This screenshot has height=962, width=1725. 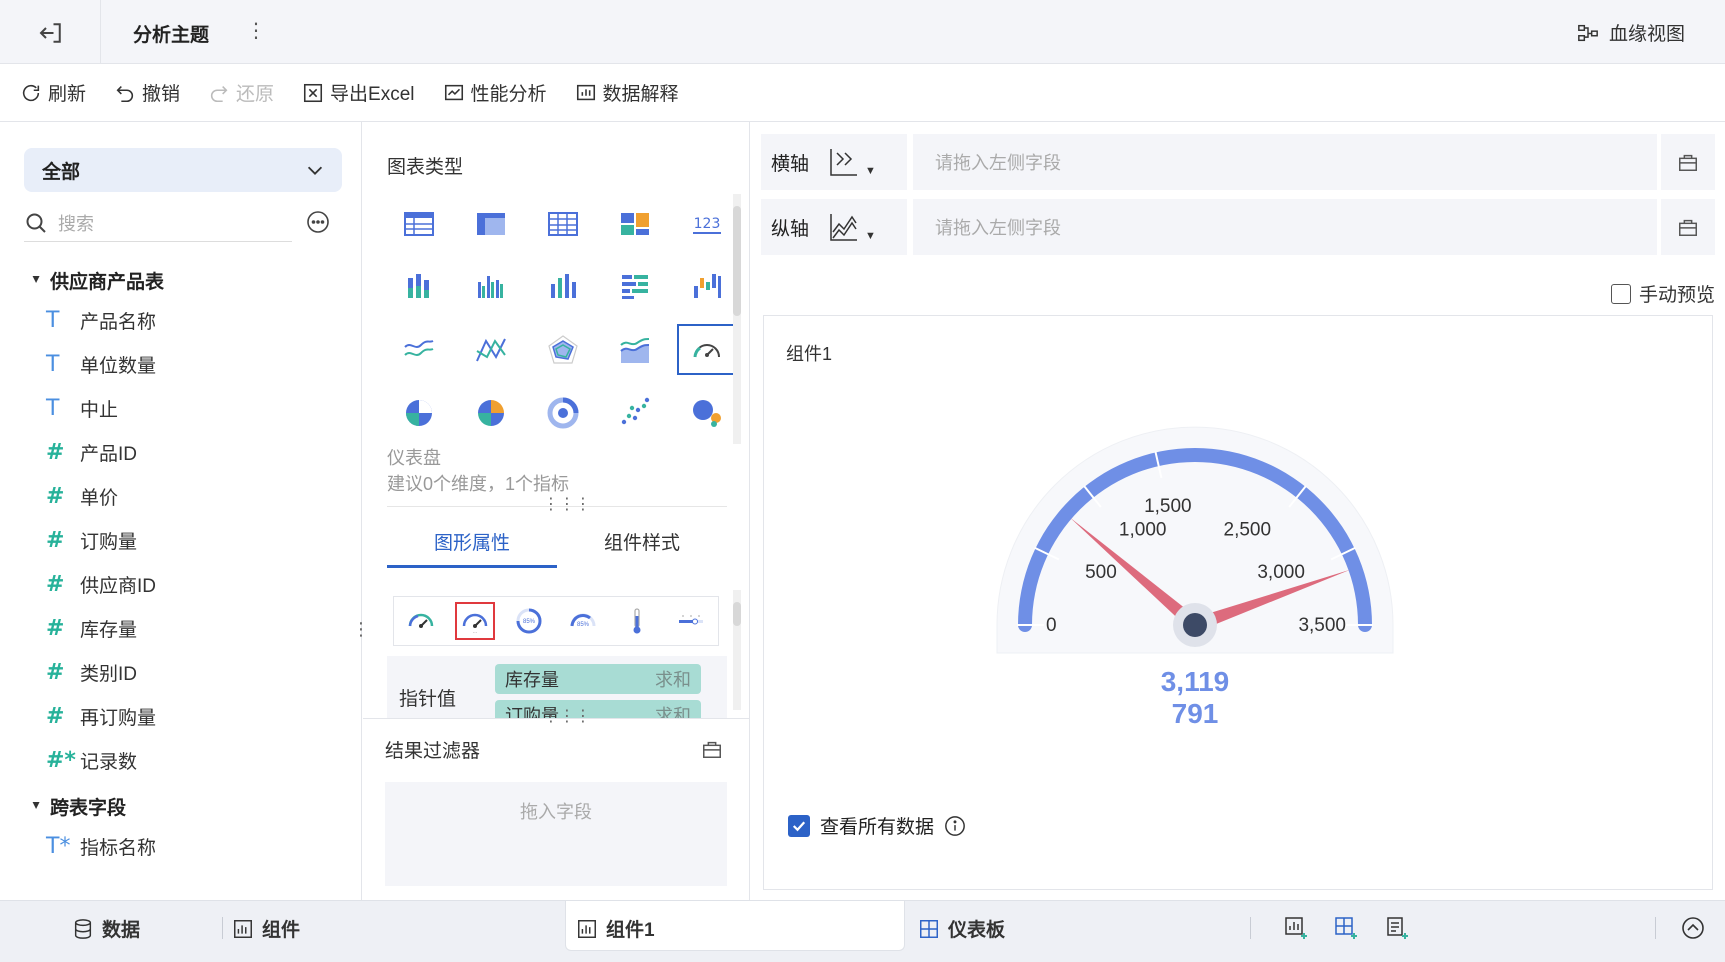 I want to click on search-input: 搜索, so click(x=158, y=223).